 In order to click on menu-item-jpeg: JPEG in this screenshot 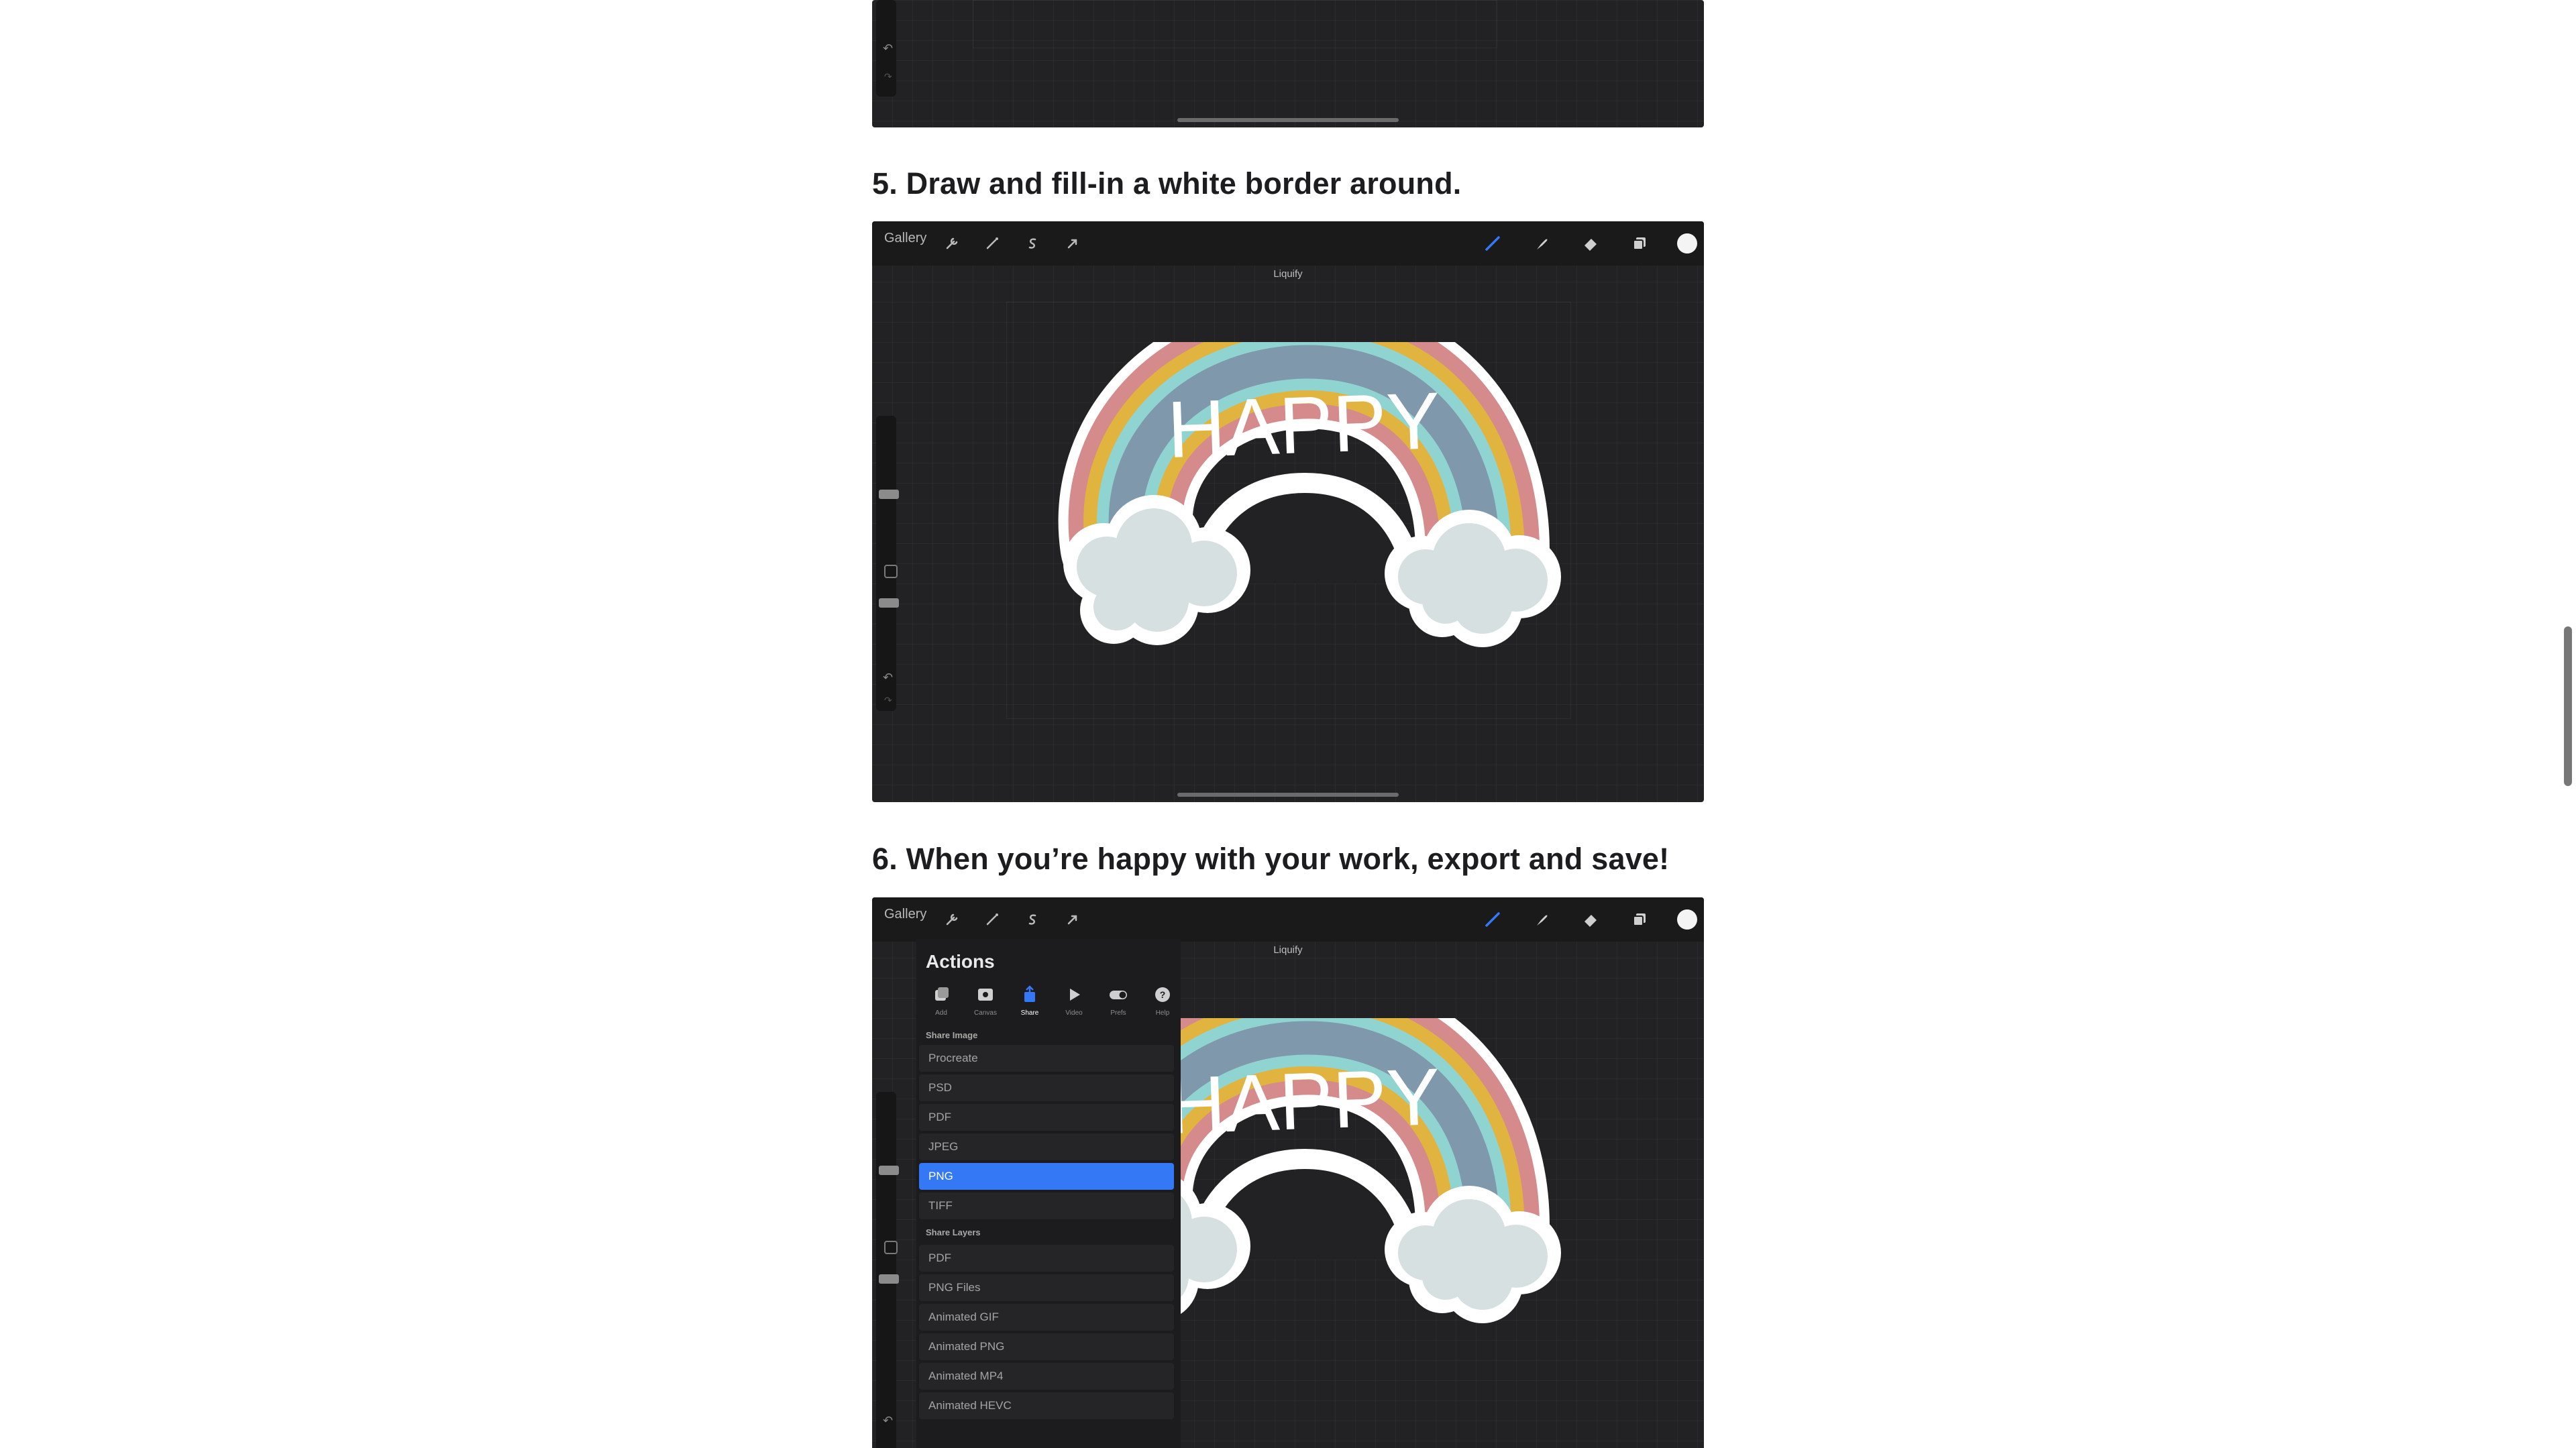, I will do `click(1046, 1146)`.